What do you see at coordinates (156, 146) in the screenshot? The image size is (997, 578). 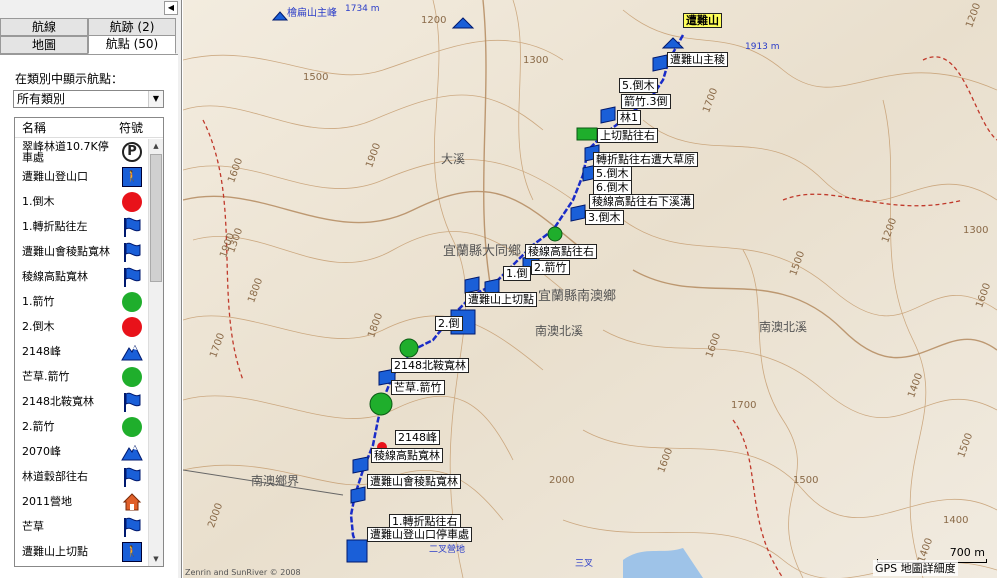 I see `scroll-up-icon: ▲` at bounding box center [156, 146].